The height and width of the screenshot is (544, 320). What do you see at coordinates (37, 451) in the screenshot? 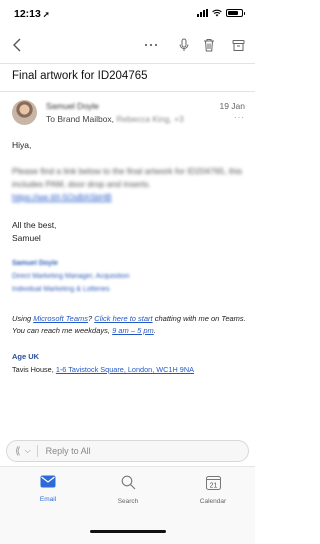
I see `reply-separator` at bounding box center [37, 451].